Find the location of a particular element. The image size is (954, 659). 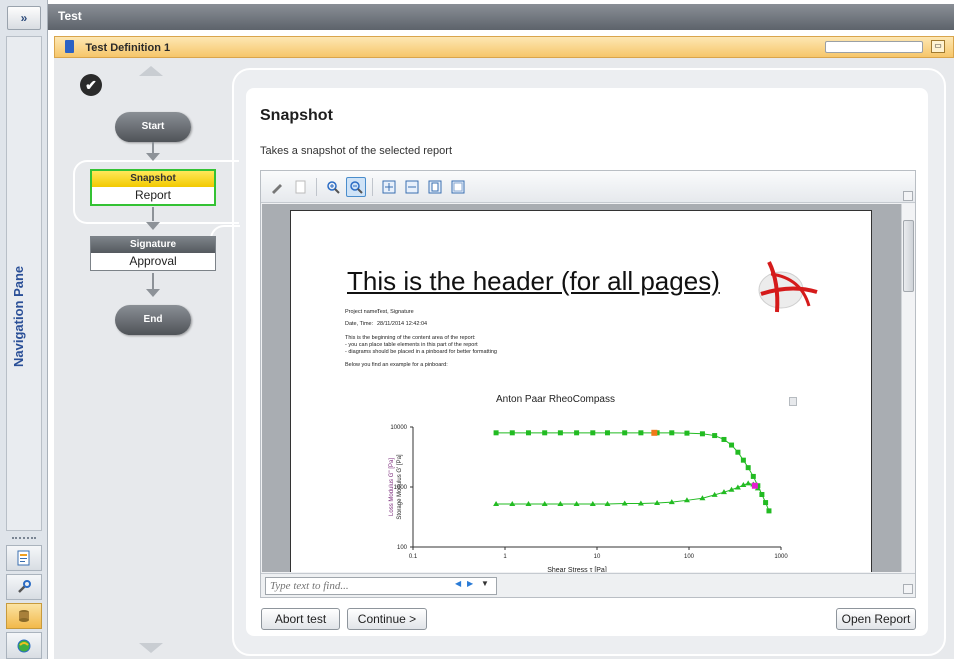

workflow-step-snapshot: Snapshot Report is located at coordinates (153, 187).